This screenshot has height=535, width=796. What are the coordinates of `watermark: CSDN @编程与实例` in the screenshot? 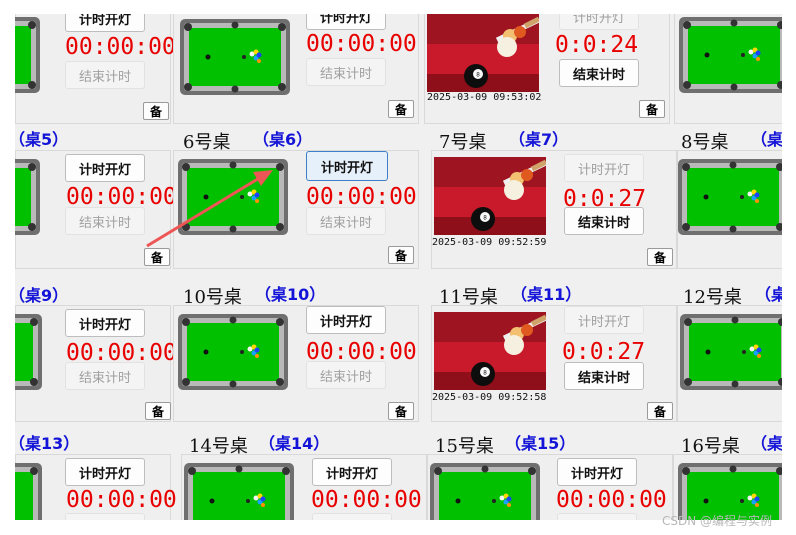 It's located at (717, 521).